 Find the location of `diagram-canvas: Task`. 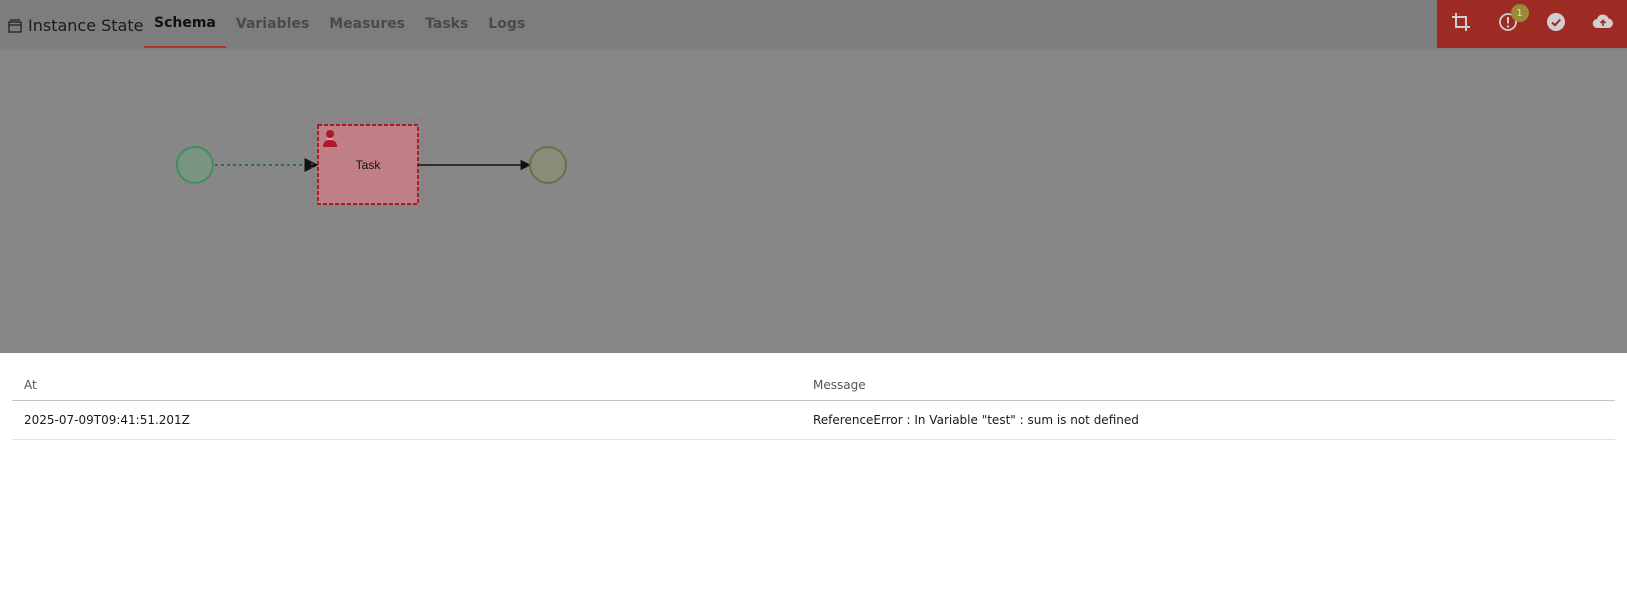

diagram-canvas: Task is located at coordinates (371, 164).